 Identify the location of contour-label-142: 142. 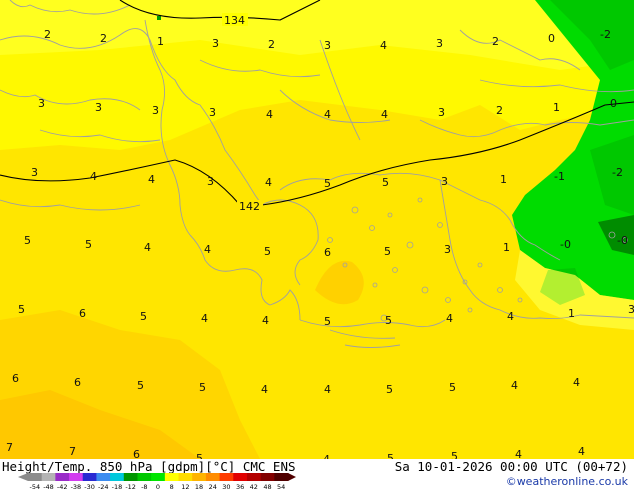
(249, 206).